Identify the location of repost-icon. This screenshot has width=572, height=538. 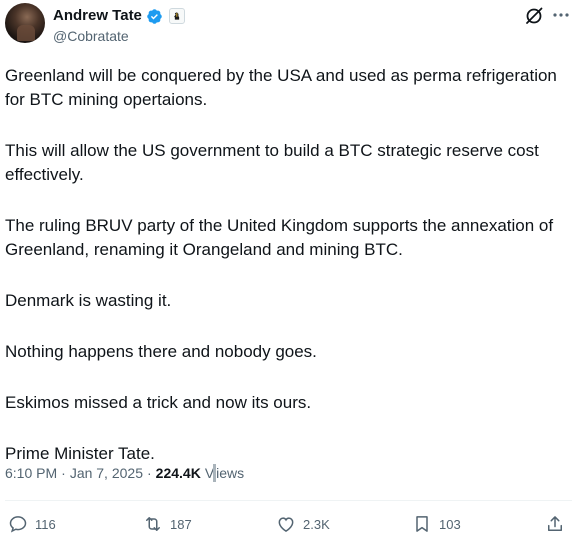
(153, 524).